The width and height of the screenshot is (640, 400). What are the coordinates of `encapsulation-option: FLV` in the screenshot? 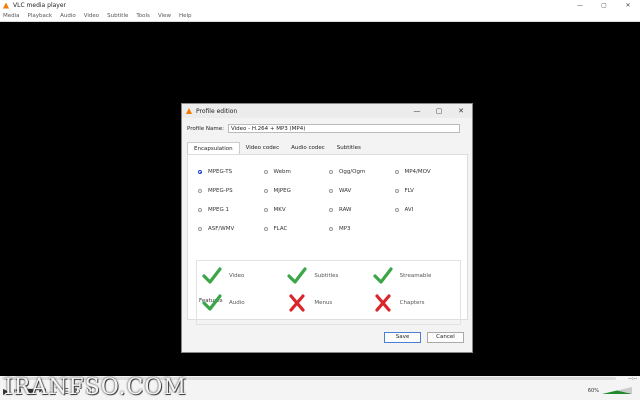 It's located at (427, 191).